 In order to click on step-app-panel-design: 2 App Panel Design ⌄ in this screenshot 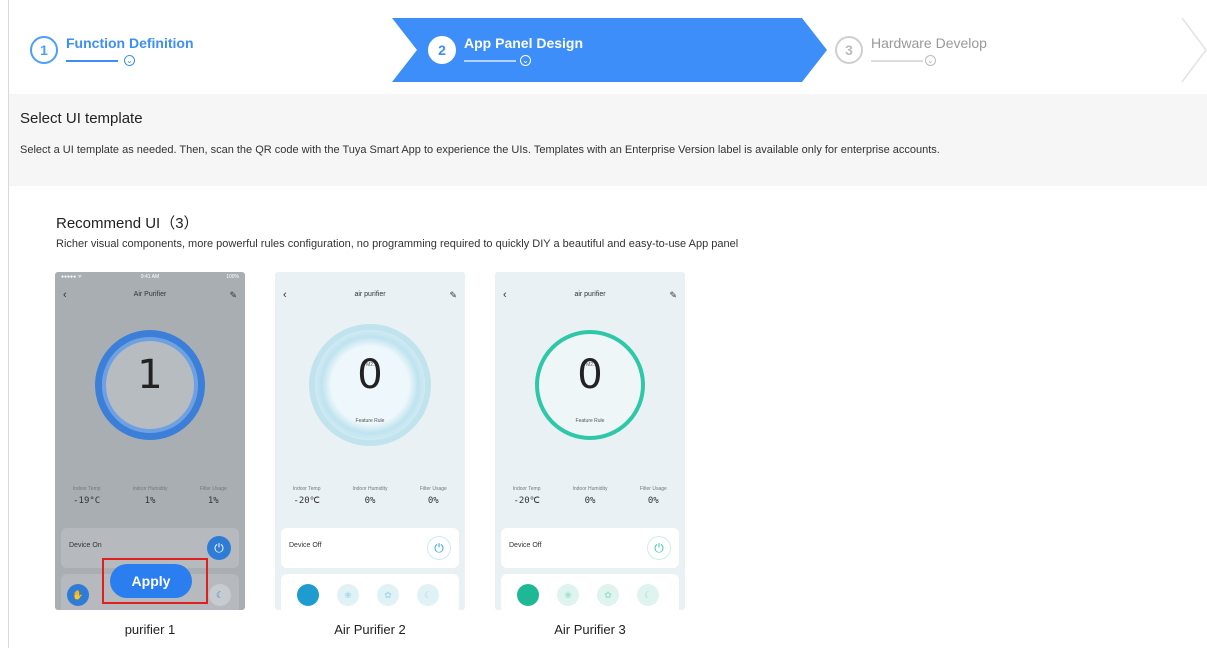, I will do `click(609, 50)`.